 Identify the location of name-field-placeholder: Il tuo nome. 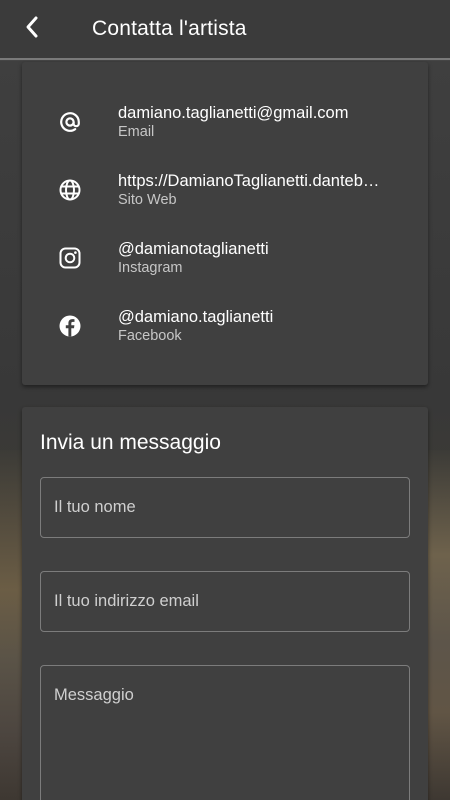
(95, 507).